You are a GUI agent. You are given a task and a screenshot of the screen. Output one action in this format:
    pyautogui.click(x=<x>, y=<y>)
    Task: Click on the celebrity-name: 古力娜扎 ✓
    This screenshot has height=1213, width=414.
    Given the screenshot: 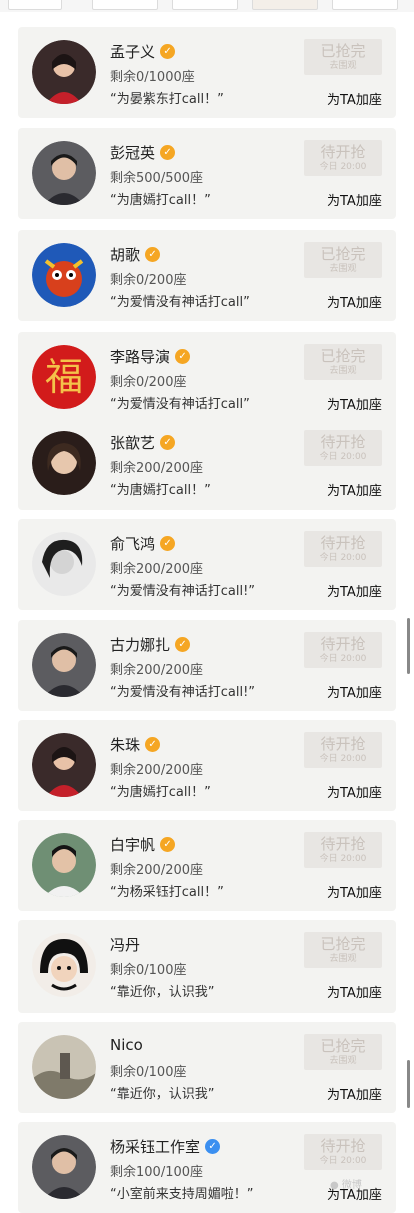 What is the action you would take?
    pyautogui.click(x=150, y=644)
    